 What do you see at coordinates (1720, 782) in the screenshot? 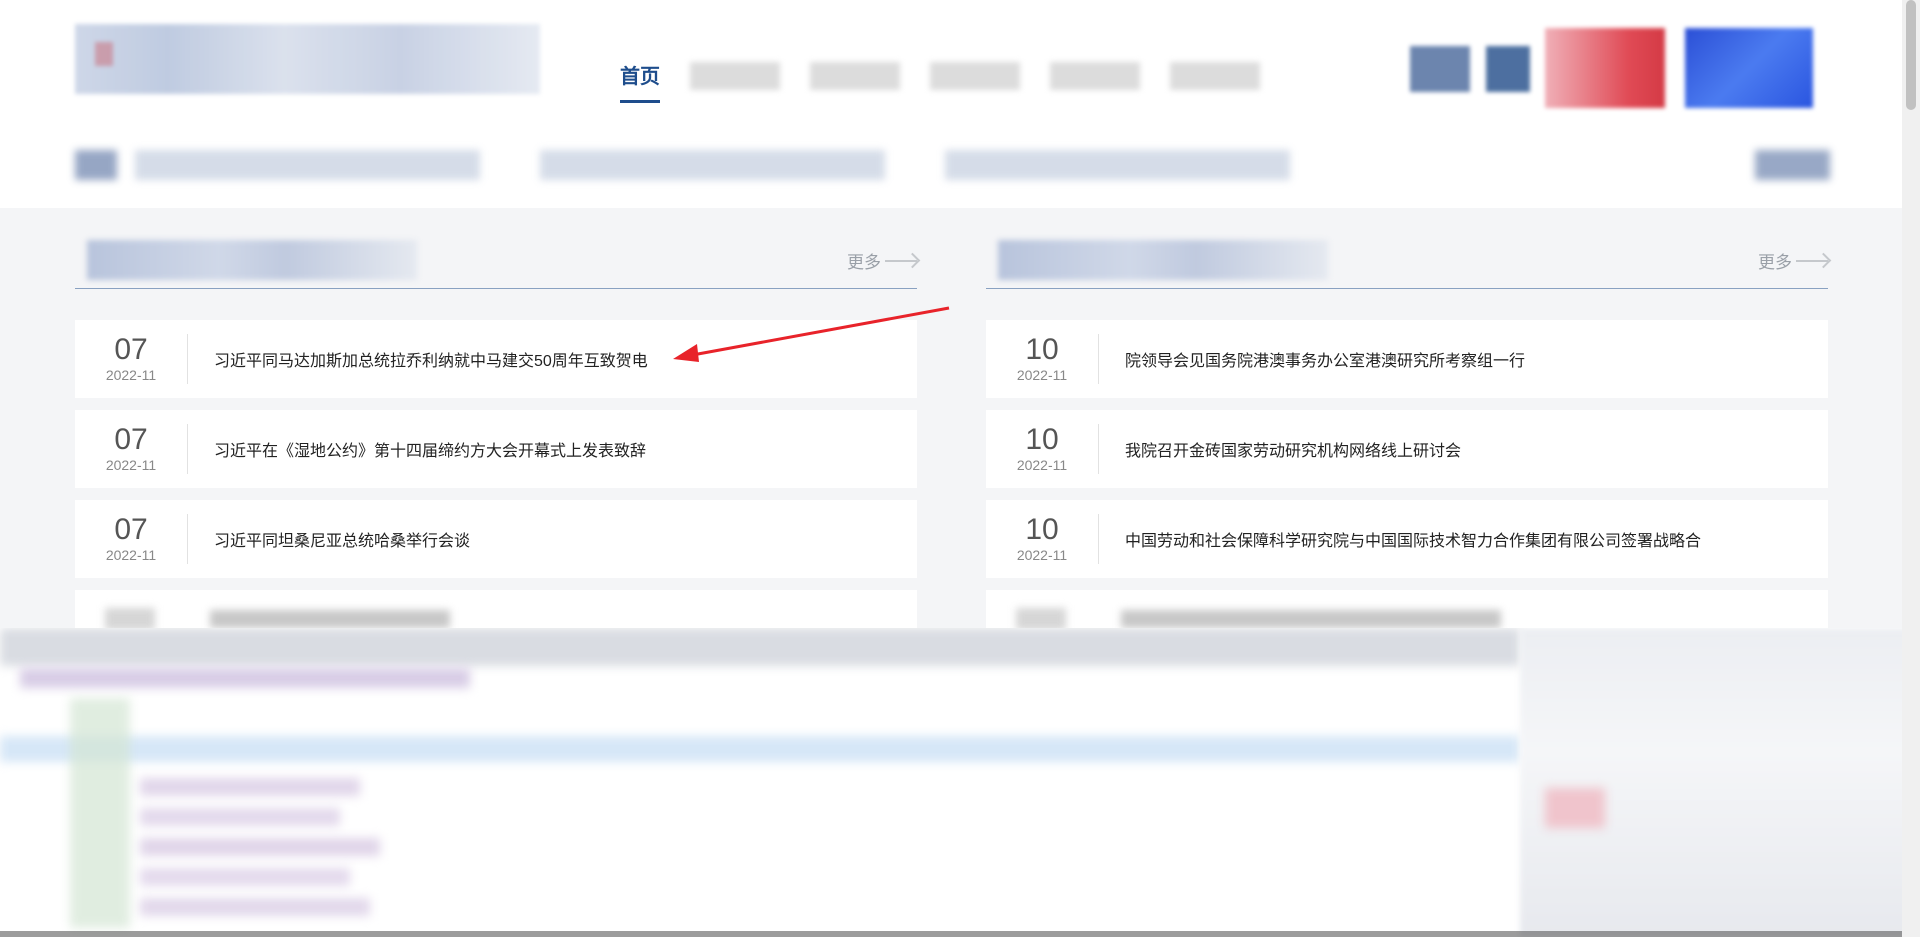
I see `blurred-side-panel` at bounding box center [1720, 782].